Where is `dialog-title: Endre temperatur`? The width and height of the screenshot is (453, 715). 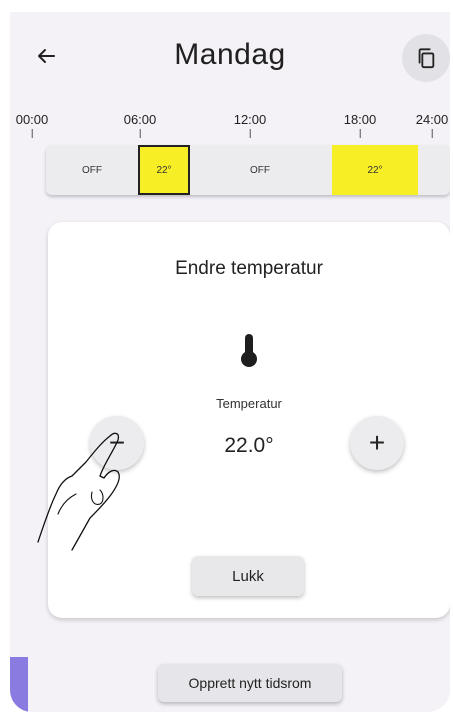
dialog-title: Endre temperatur is located at coordinates (249, 268).